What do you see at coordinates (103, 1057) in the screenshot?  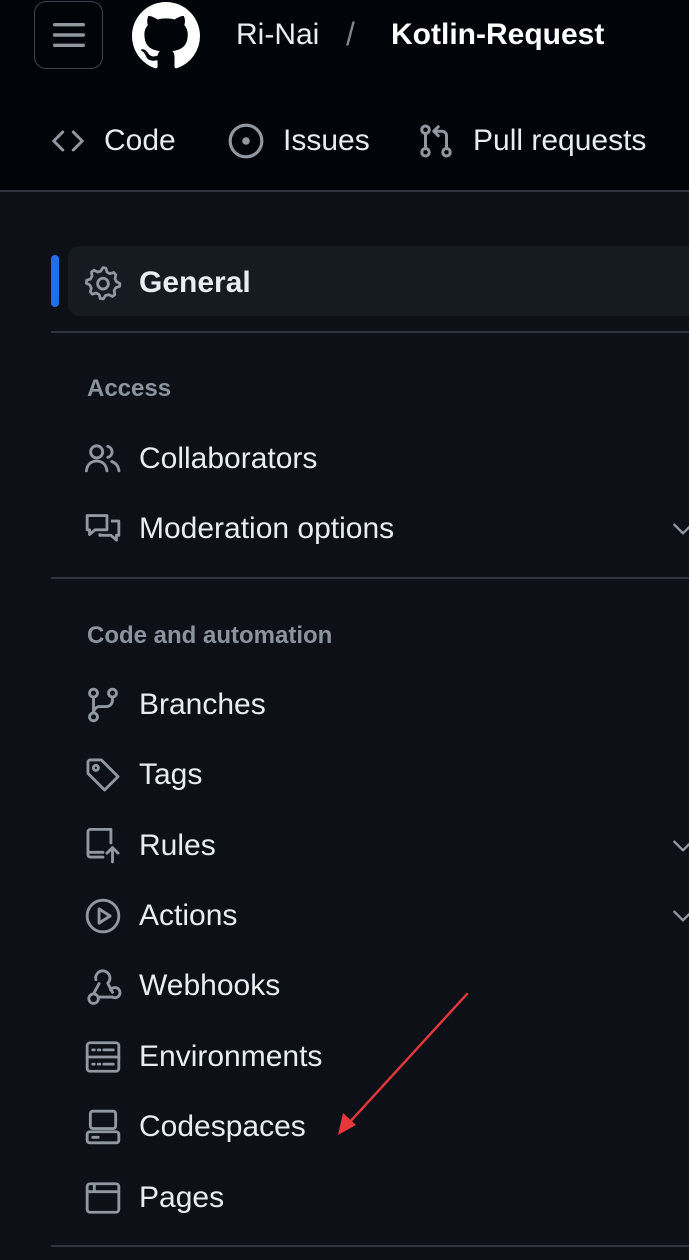 I see `server-icon` at bounding box center [103, 1057].